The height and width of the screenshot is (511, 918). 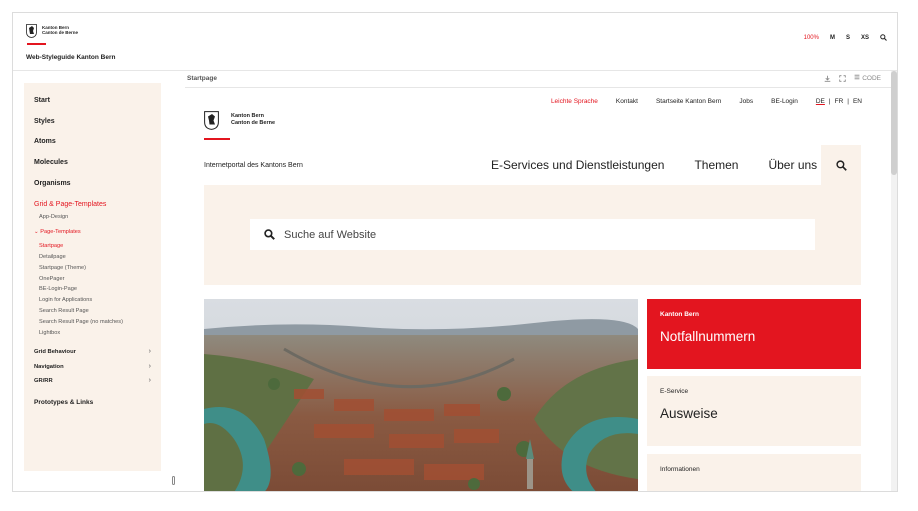 What do you see at coordinates (708, 336) in the screenshot?
I see `card-title: Notfallnummern` at bounding box center [708, 336].